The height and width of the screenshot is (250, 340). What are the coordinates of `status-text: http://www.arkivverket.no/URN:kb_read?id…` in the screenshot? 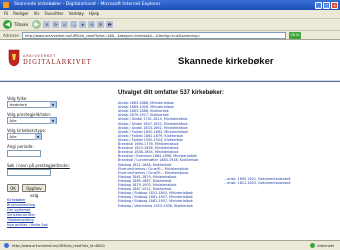 It's located at (59, 245).